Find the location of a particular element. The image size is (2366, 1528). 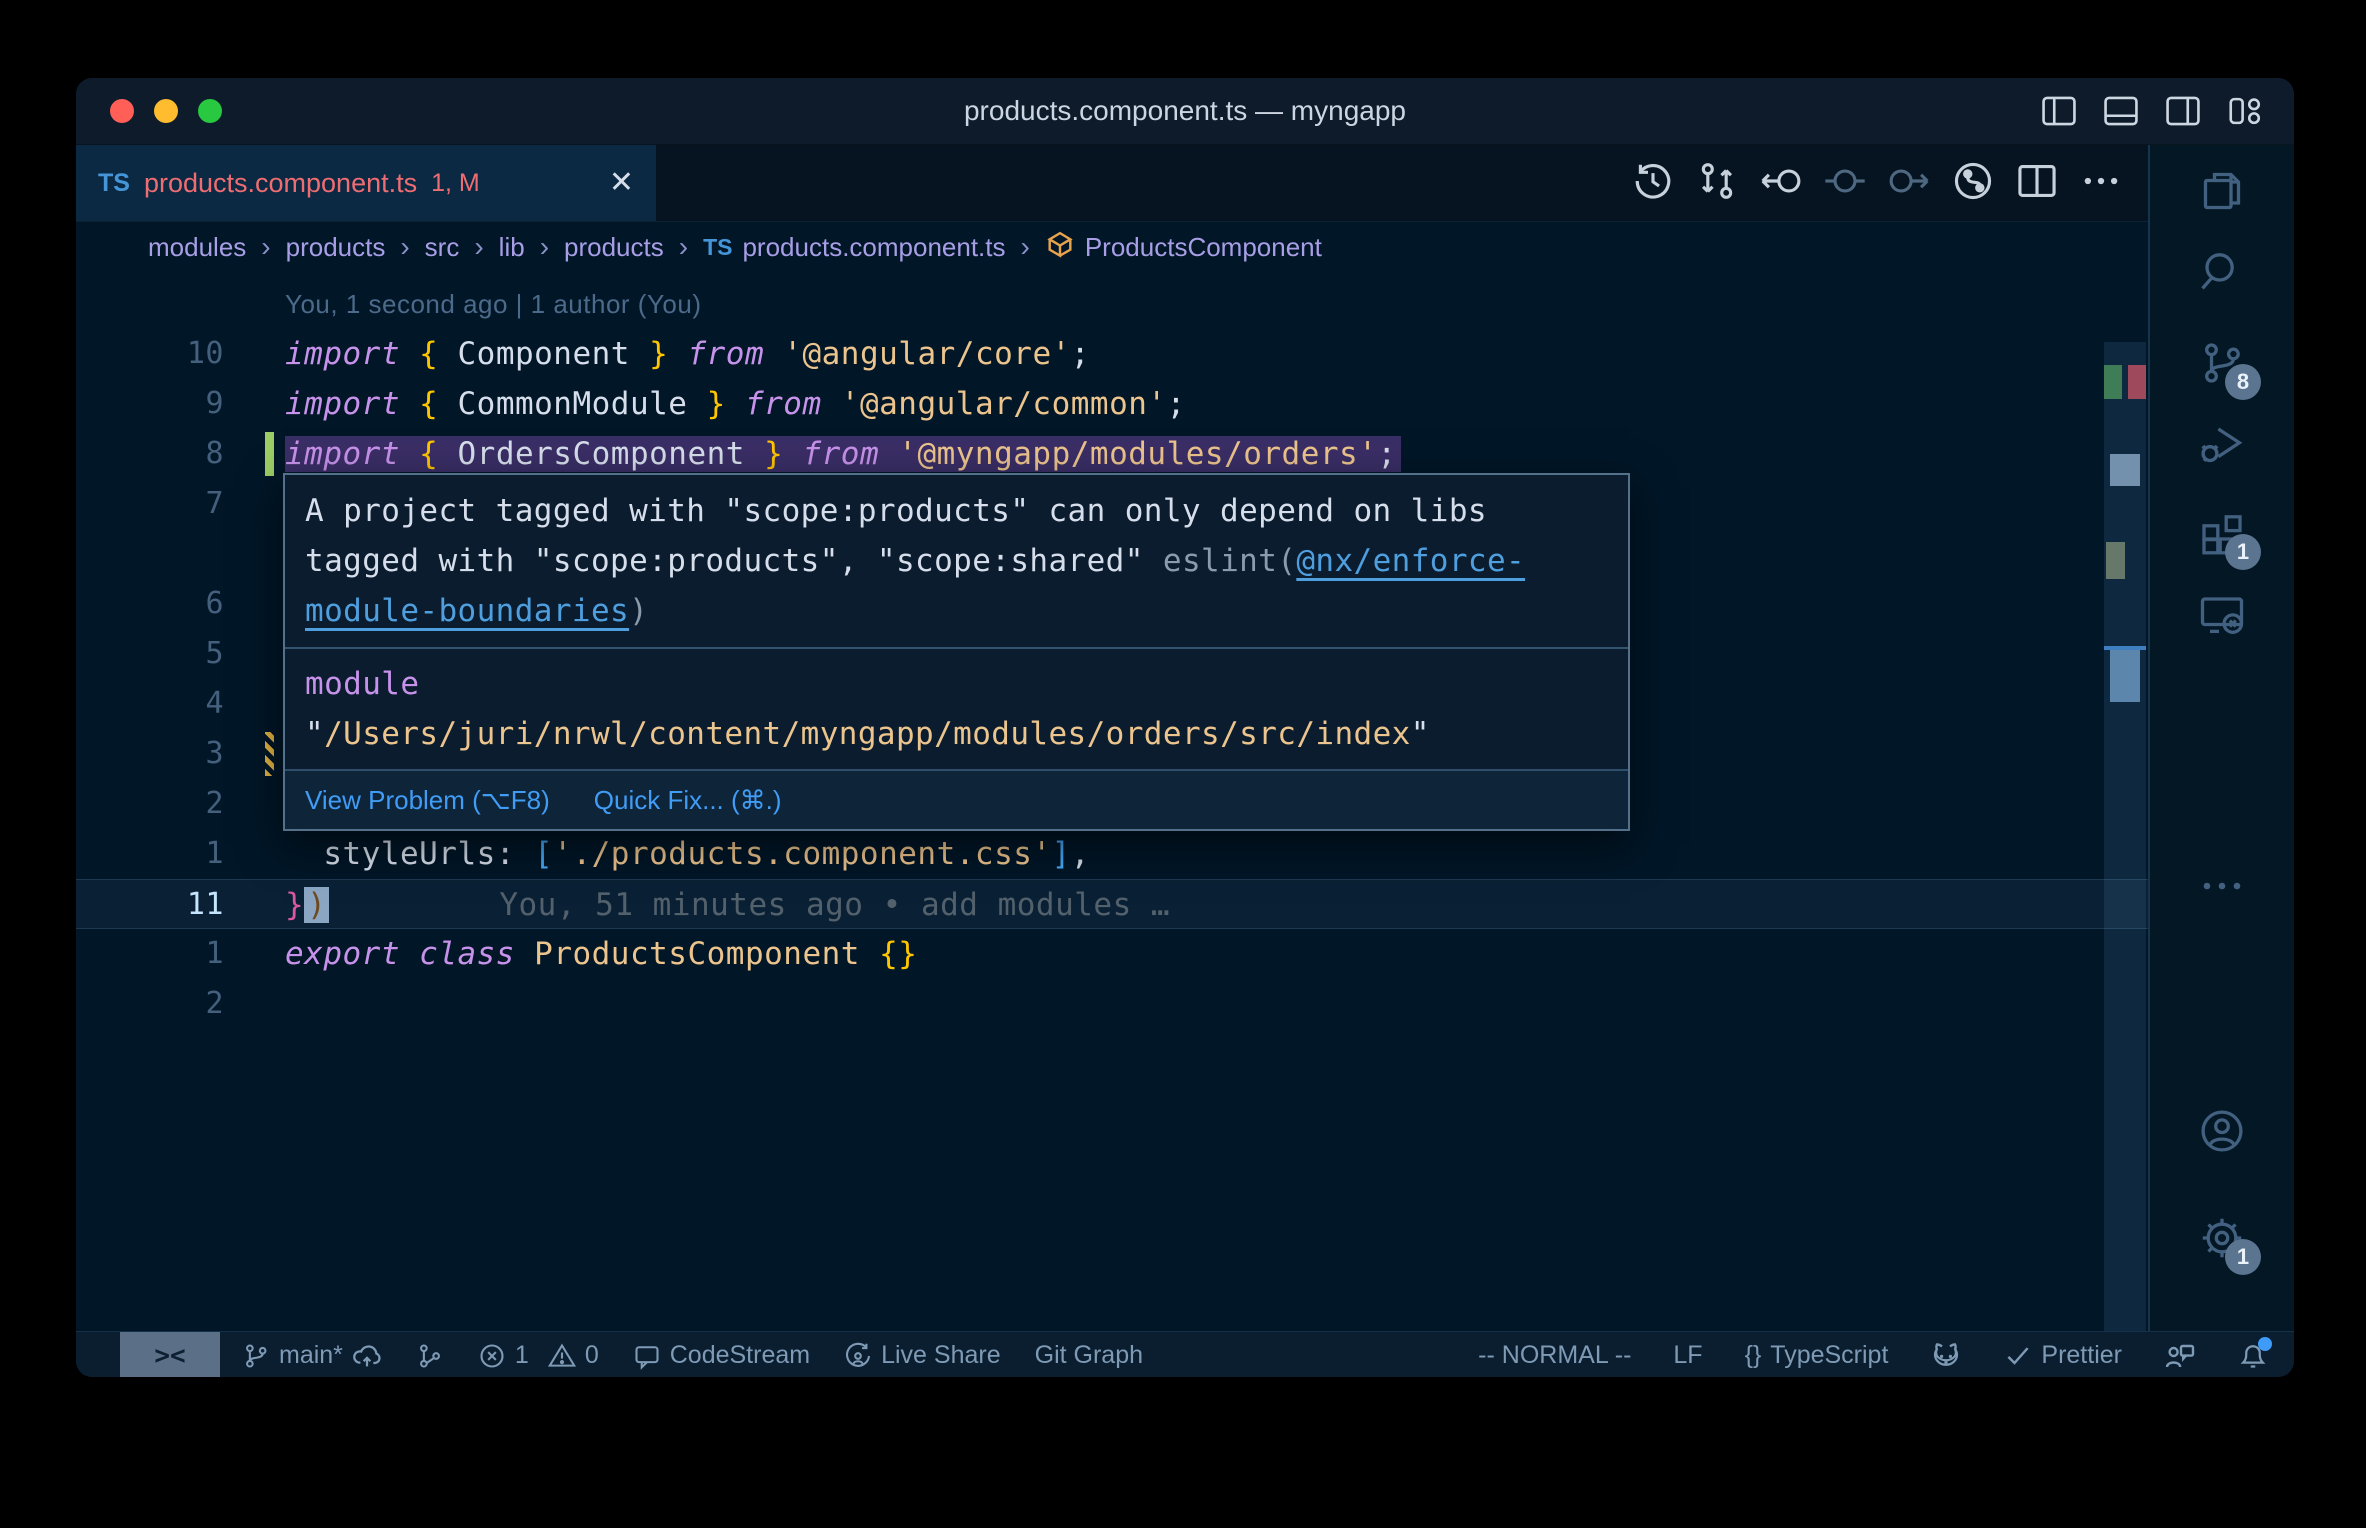

compare-changes-icon is located at coordinates (1717, 183).